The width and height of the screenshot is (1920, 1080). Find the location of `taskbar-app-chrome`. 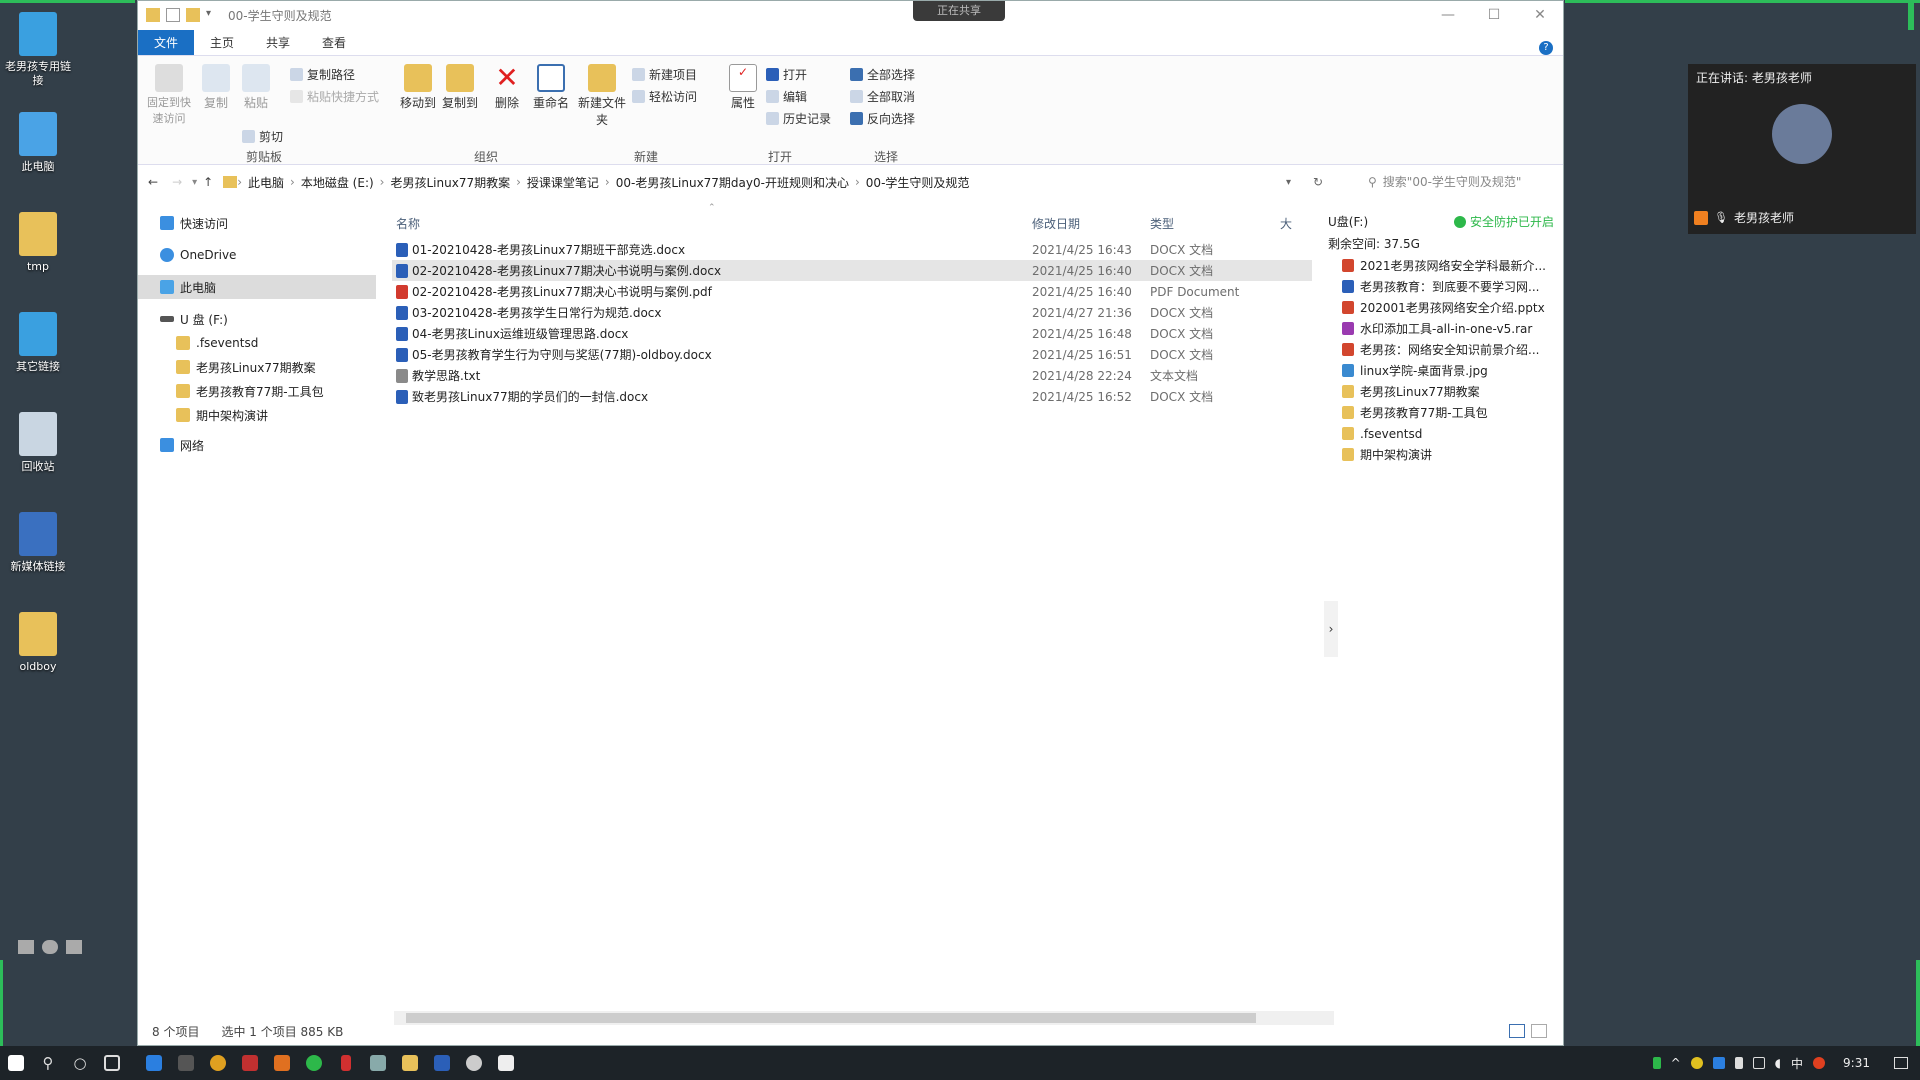

taskbar-app-chrome is located at coordinates (218, 1063).